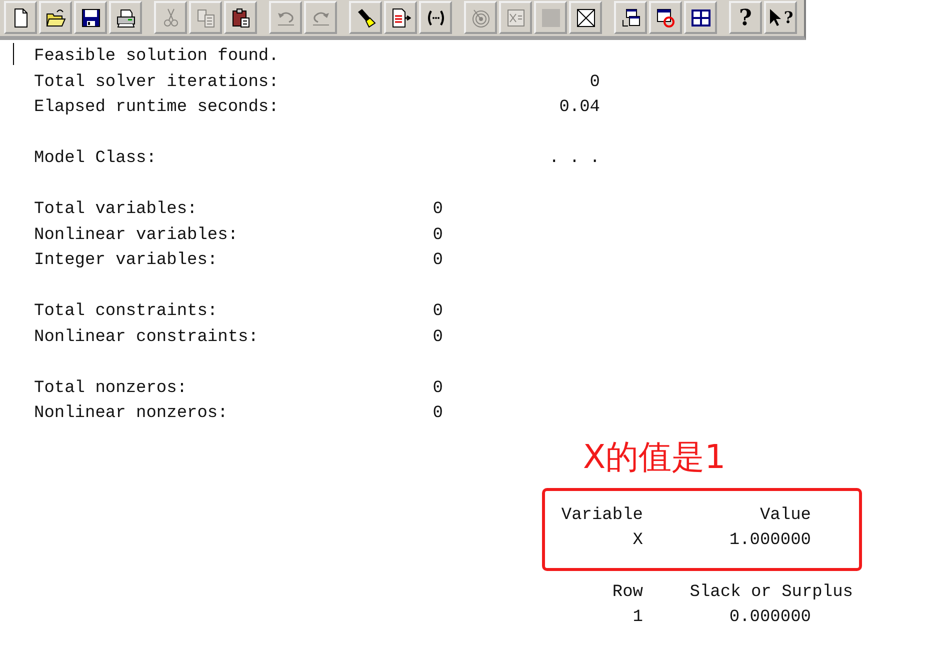  Describe the element at coordinates (136, 235) in the screenshot. I see `report-label: Nonlinear variables:` at that location.